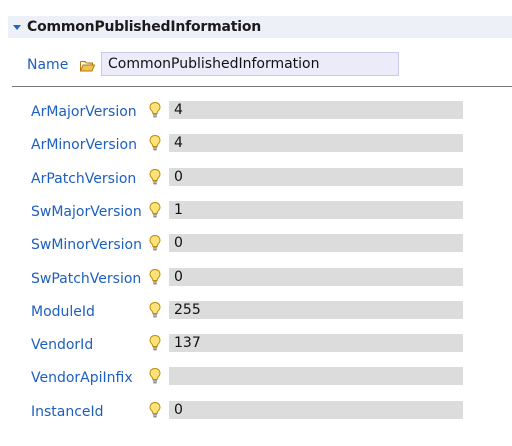  I want to click on parameter-row-swpatchversion: SwPatchVersion 0, so click(256, 280).